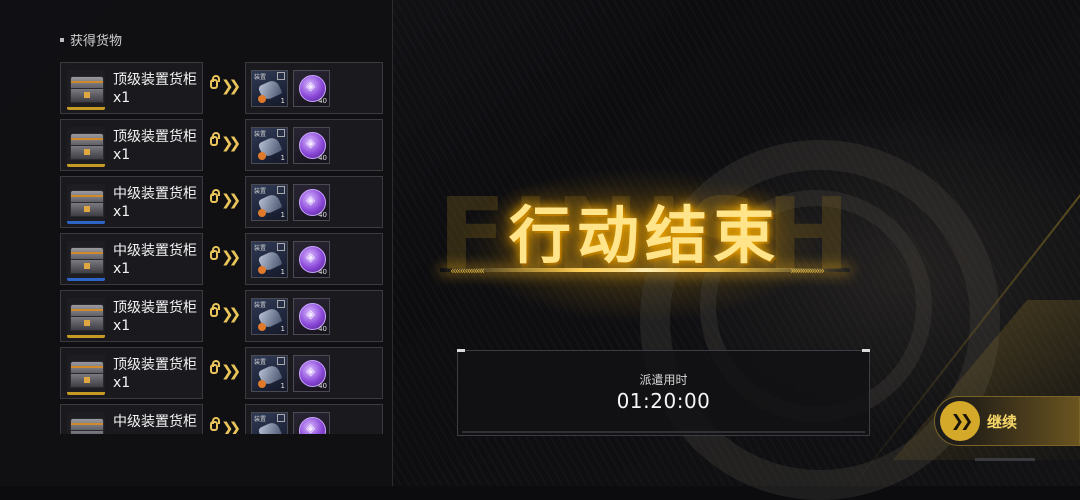 The image size is (1080, 500). Describe the element at coordinates (269, 423) in the screenshot. I see `equipment-item: 装置` at that location.